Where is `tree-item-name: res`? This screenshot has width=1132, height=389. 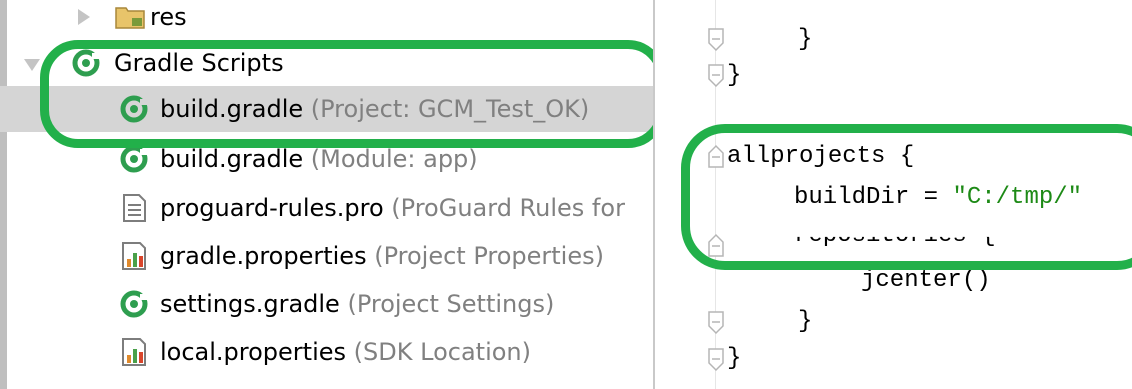
tree-item-name: res is located at coordinates (168, 17).